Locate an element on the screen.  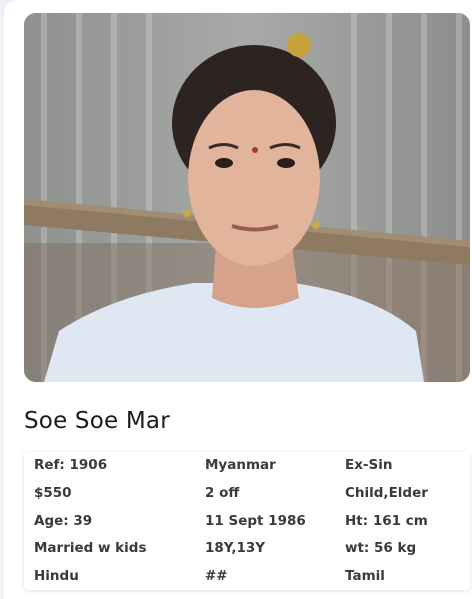
ref-number: Ref: 1906 is located at coordinates (71, 465).